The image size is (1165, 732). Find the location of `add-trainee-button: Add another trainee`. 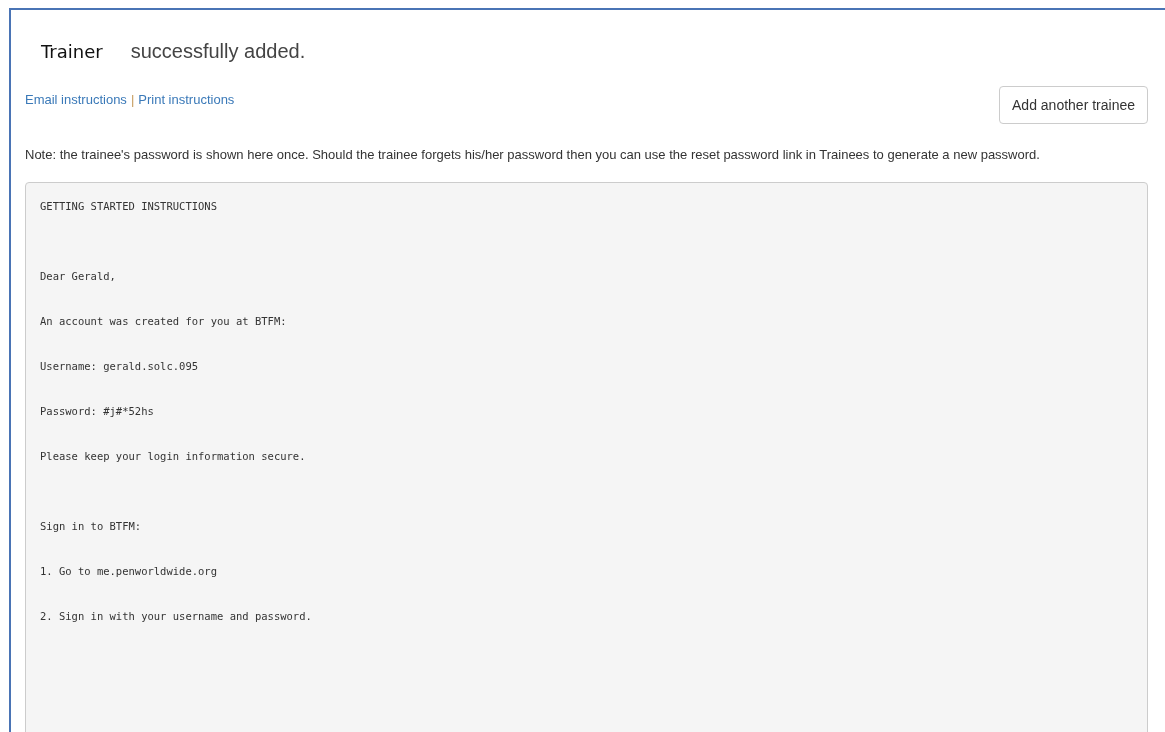

add-trainee-button: Add another trainee is located at coordinates (1073, 105).